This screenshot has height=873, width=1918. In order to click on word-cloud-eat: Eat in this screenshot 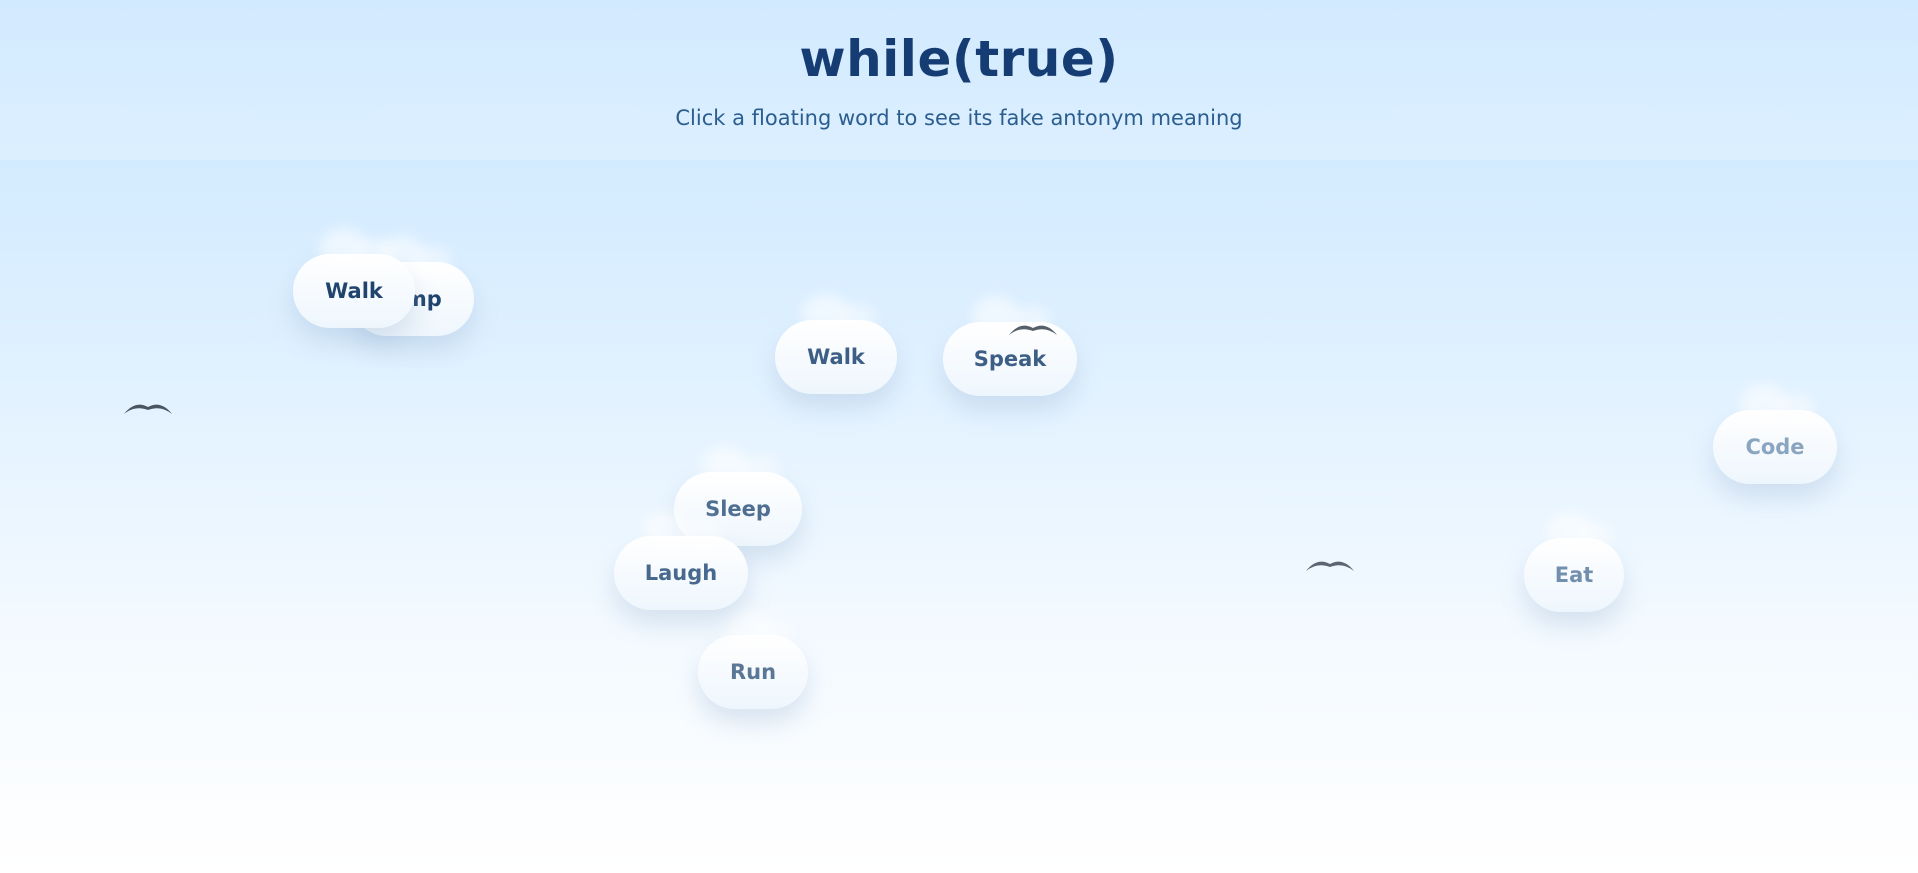, I will do `click(1574, 575)`.